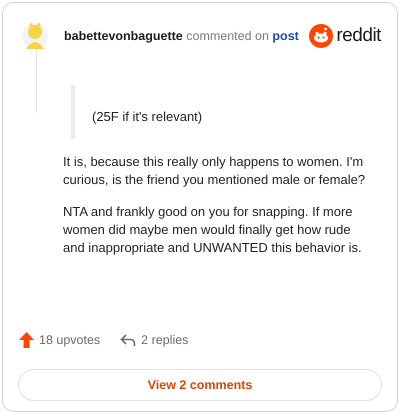  What do you see at coordinates (227, 35) in the screenshot?
I see `action-text: commented on` at bounding box center [227, 35].